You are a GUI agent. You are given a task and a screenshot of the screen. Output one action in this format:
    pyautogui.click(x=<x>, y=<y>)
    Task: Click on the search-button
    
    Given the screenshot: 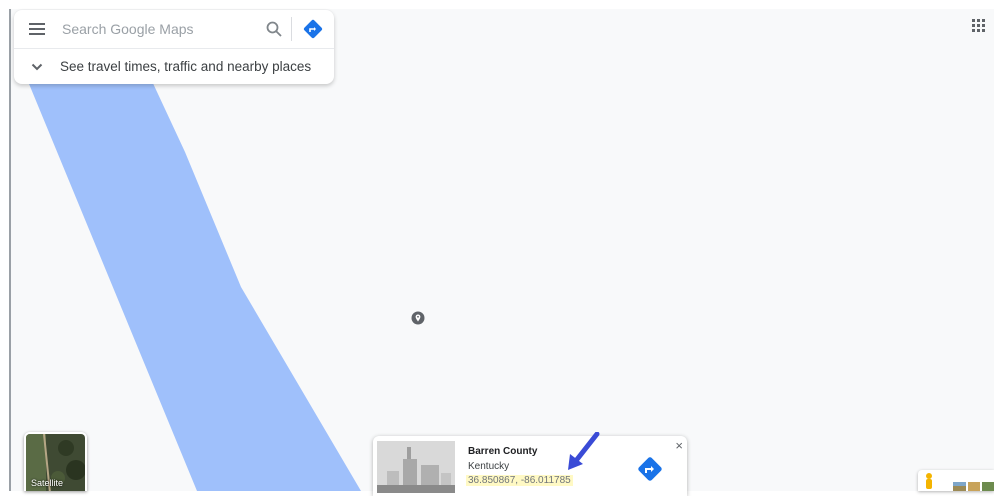 What is the action you would take?
    pyautogui.click(x=274, y=29)
    